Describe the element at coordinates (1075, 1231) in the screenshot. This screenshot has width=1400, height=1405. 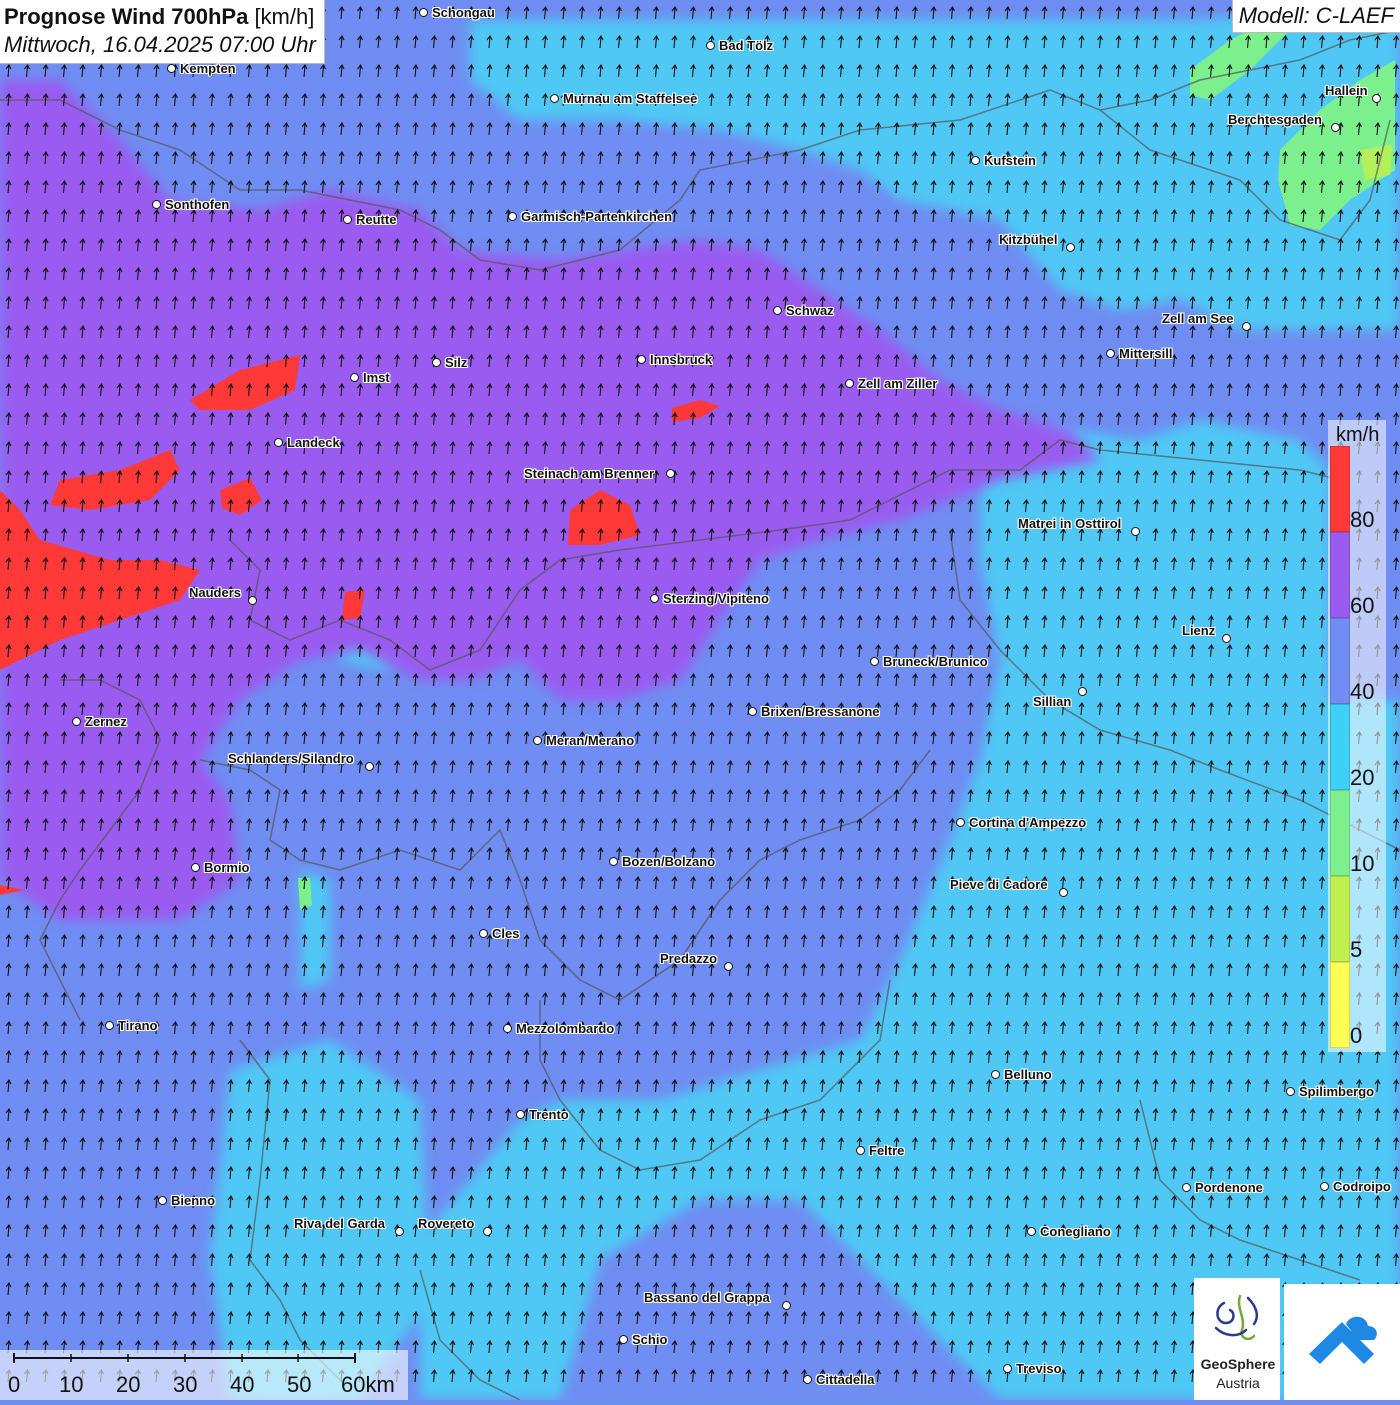
I see `city-label: Conegliano` at that location.